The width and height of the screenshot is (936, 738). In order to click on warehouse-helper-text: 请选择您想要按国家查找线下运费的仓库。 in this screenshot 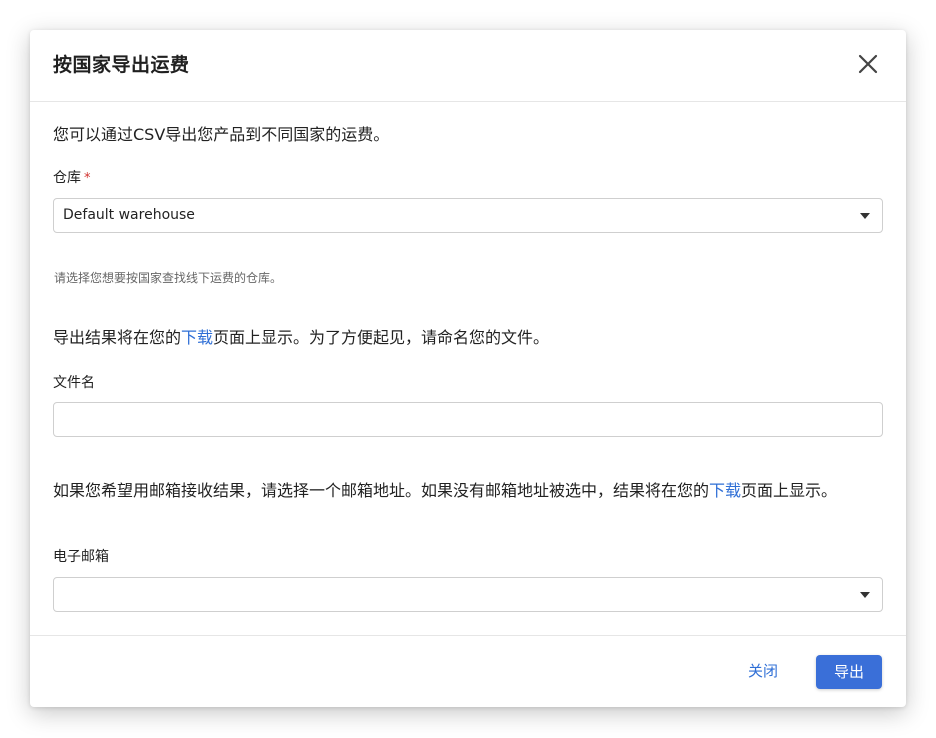, I will do `click(168, 278)`.